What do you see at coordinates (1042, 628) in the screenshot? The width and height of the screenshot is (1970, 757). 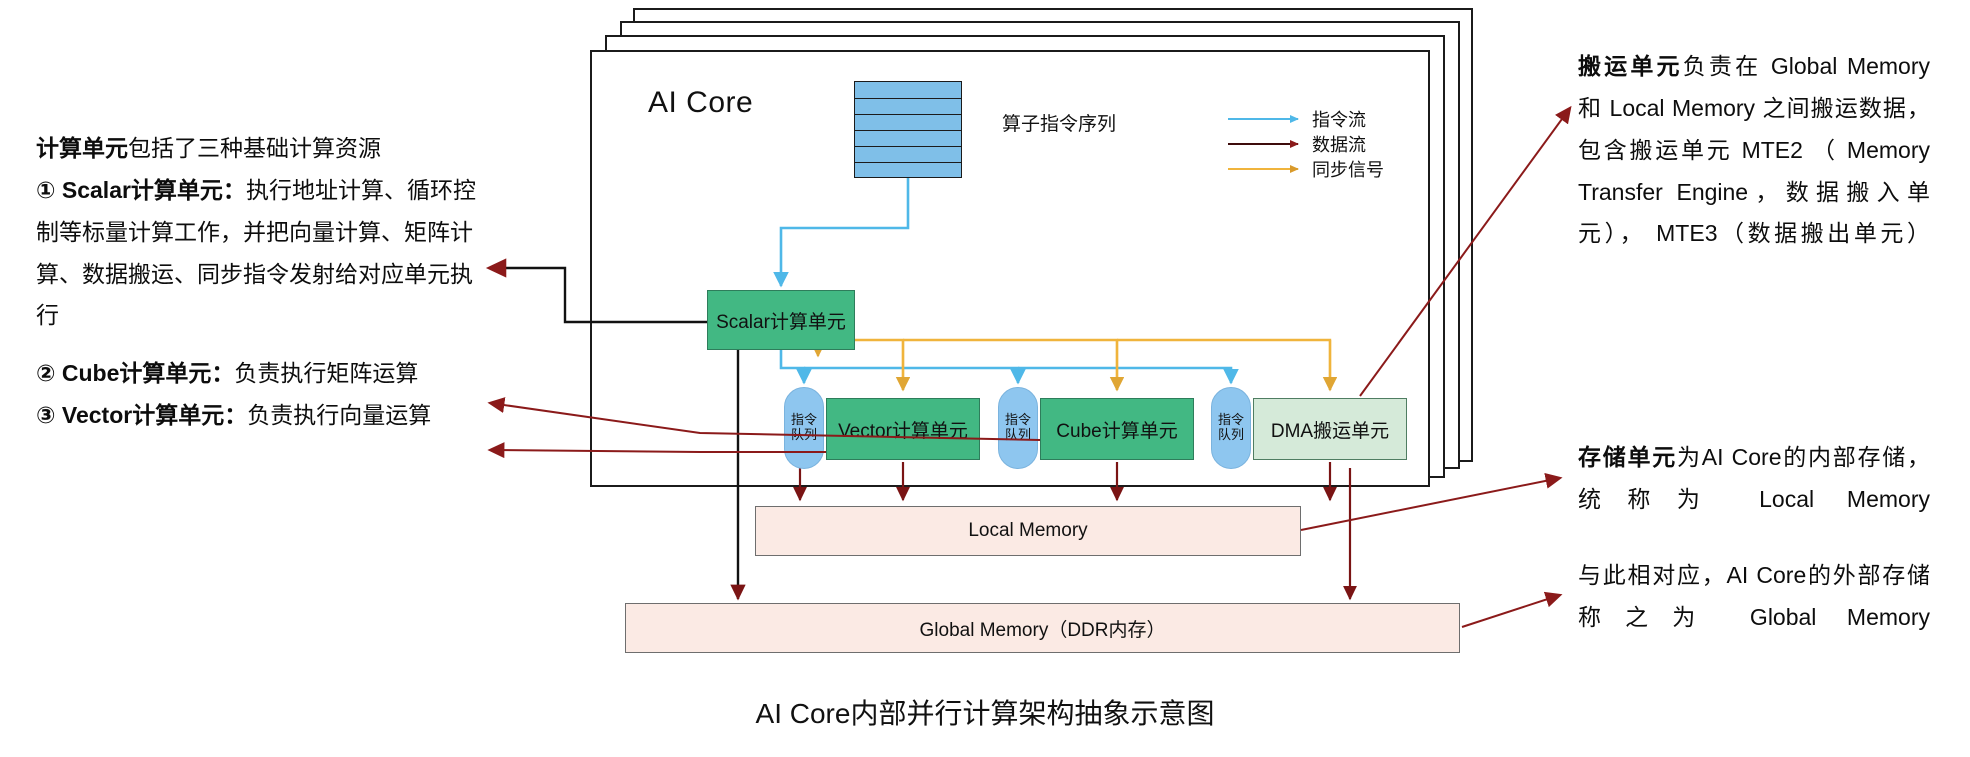 I see `global-memory-block: Global Memory（DDR内存）` at bounding box center [1042, 628].